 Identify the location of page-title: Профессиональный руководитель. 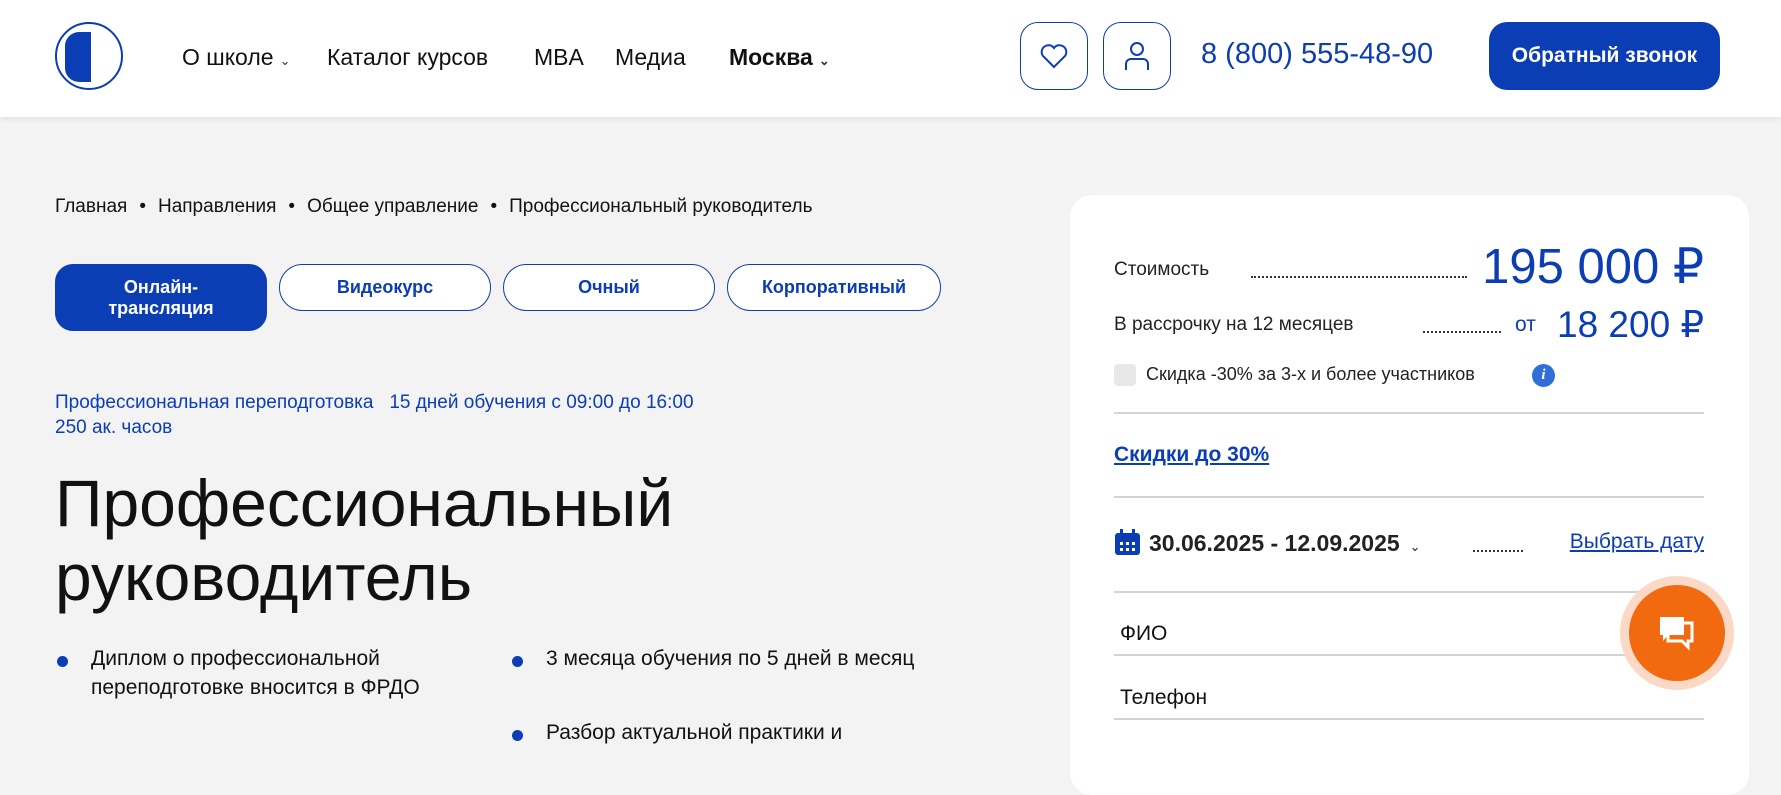
(364, 540).